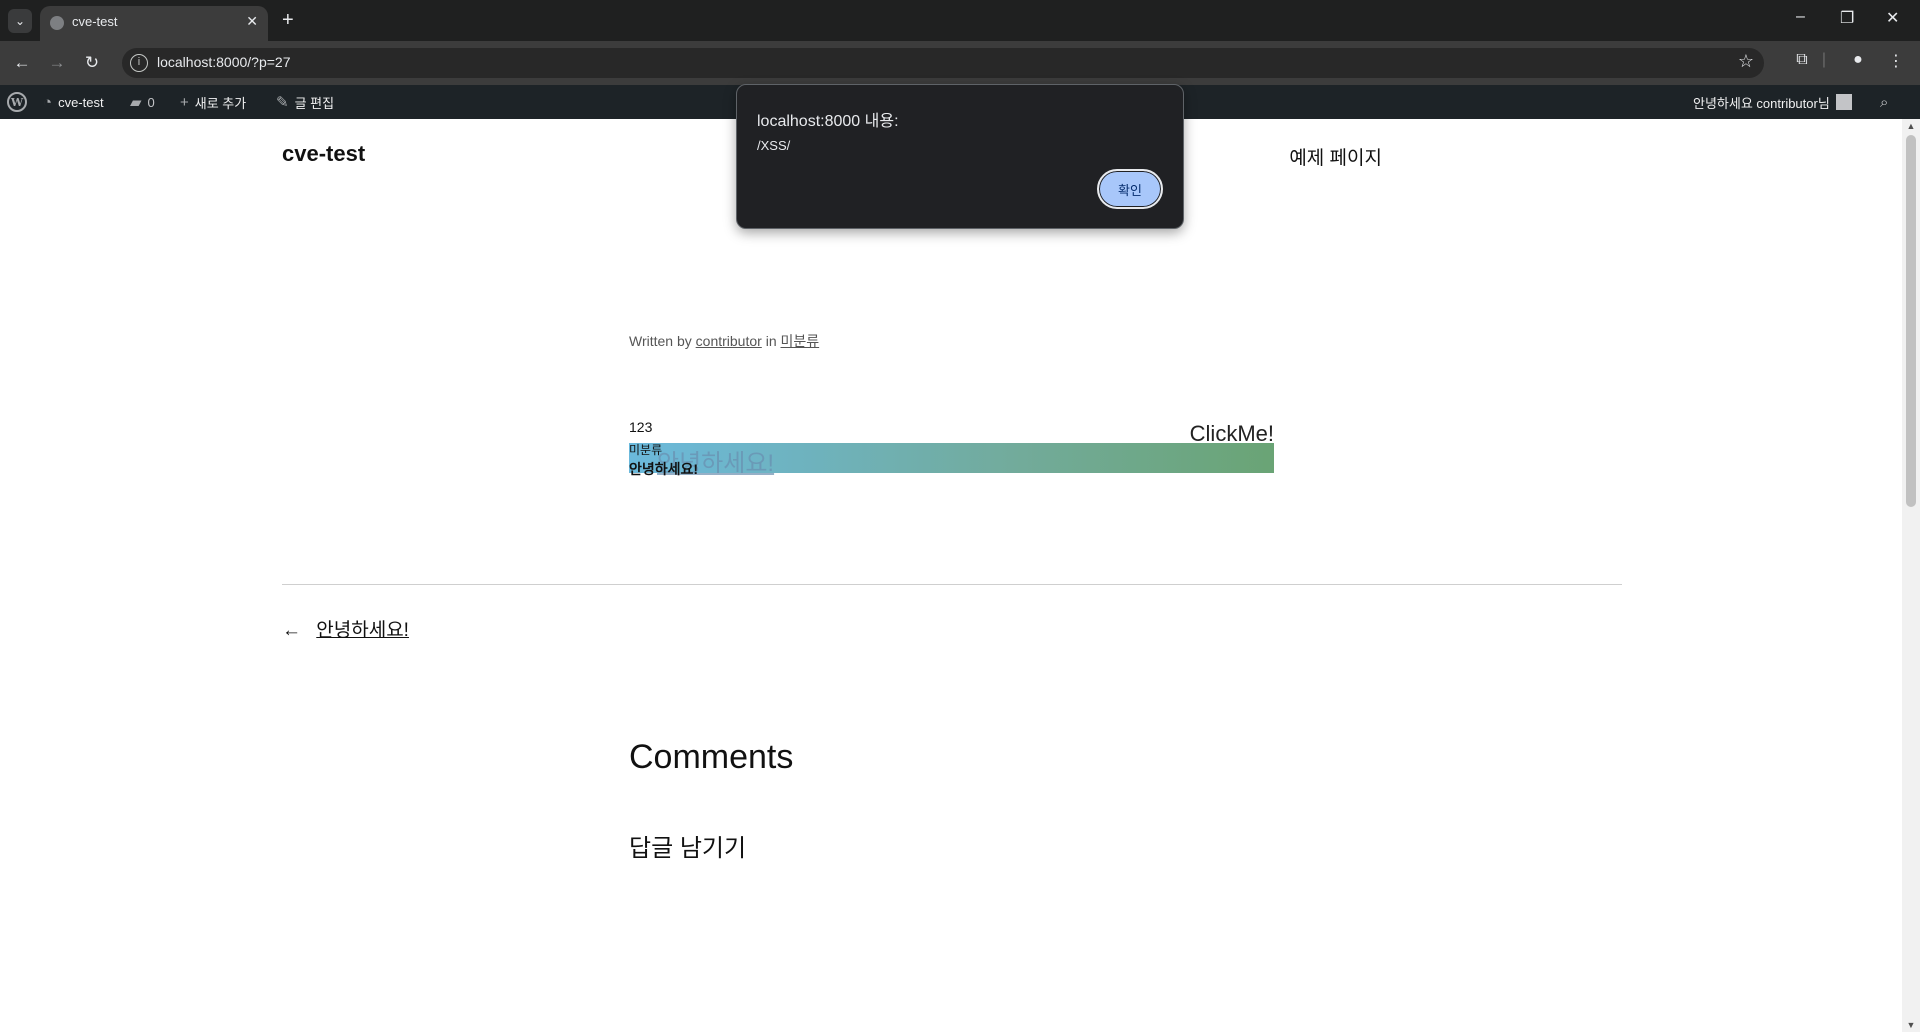  I want to click on admin-bar-edit: ✎ 글 편집, so click(305, 102).